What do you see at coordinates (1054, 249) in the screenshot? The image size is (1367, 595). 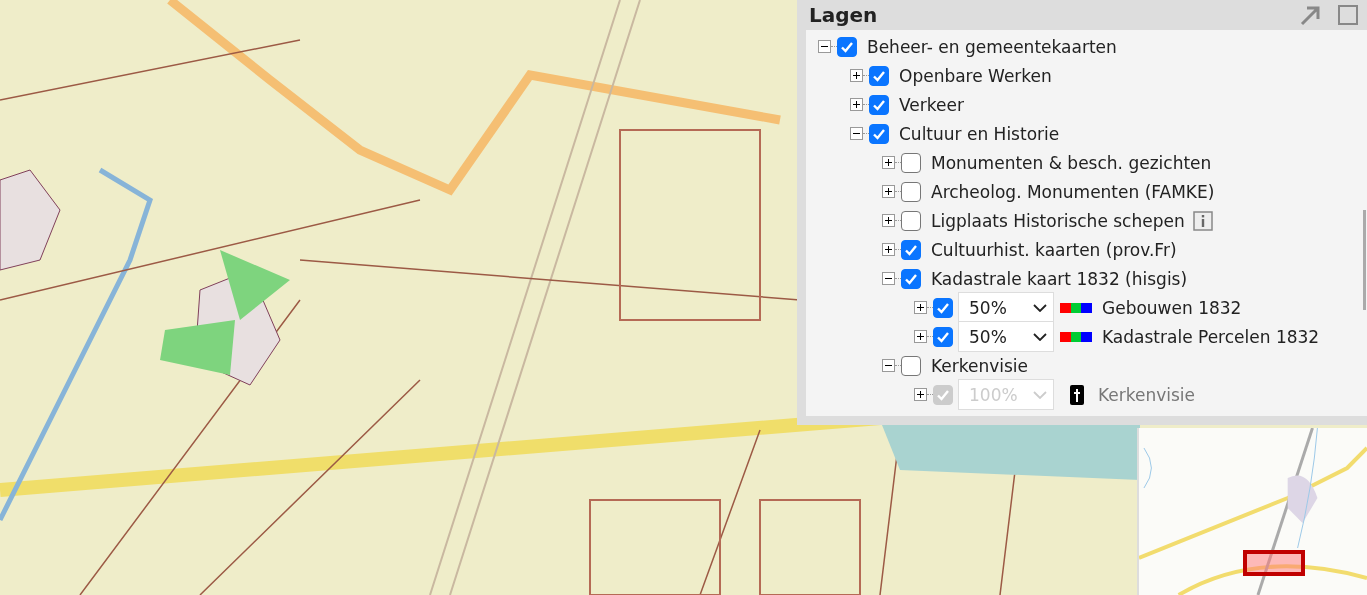 I see `layer-label: Cultuurhist. kaarten (prov.Fr)` at bounding box center [1054, 249].